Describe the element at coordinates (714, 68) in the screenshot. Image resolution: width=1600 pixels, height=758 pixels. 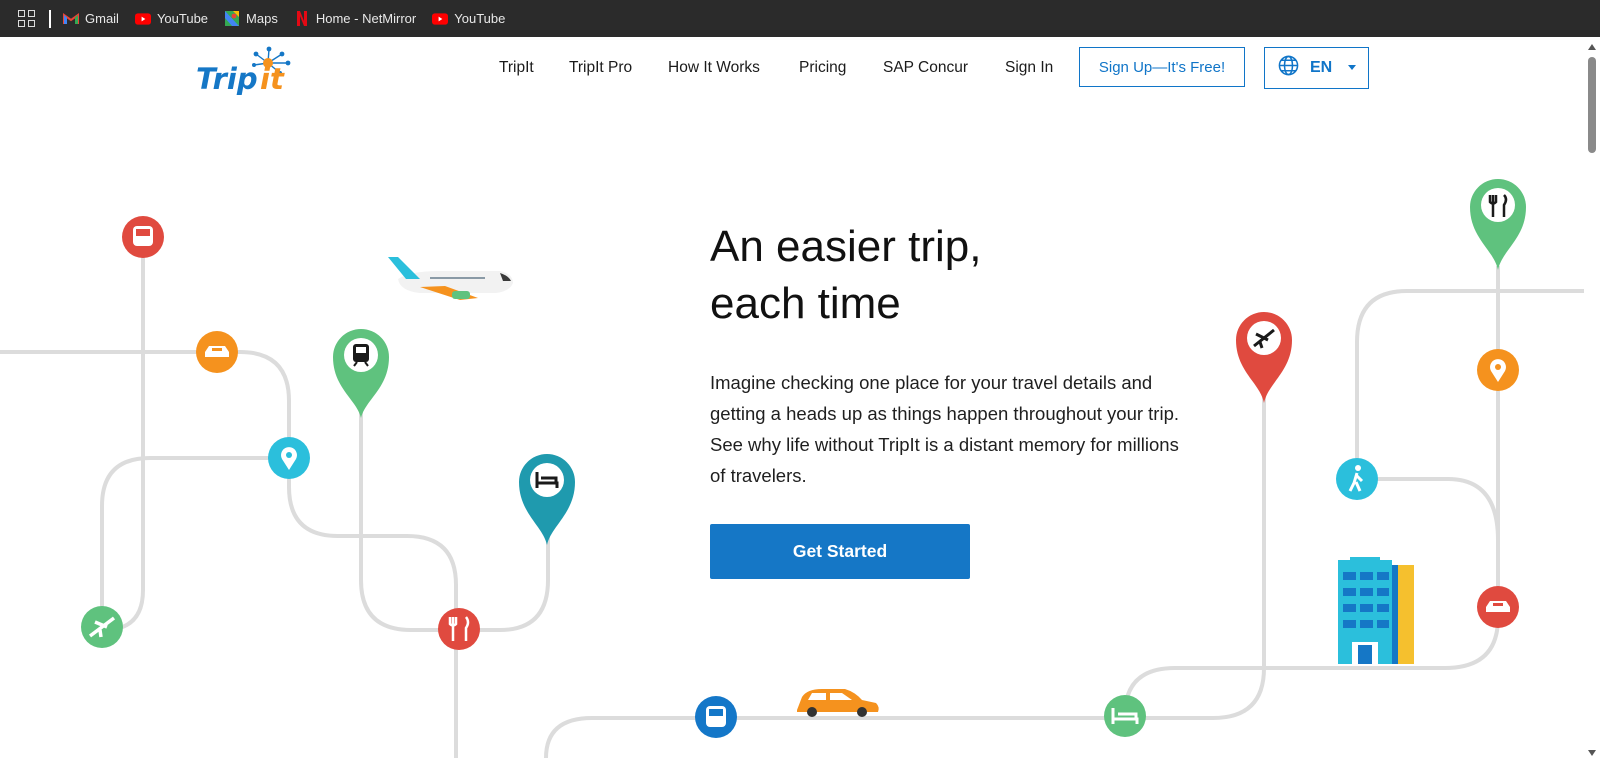
I see `nav-link-how-it-works: How It Works` at that location.